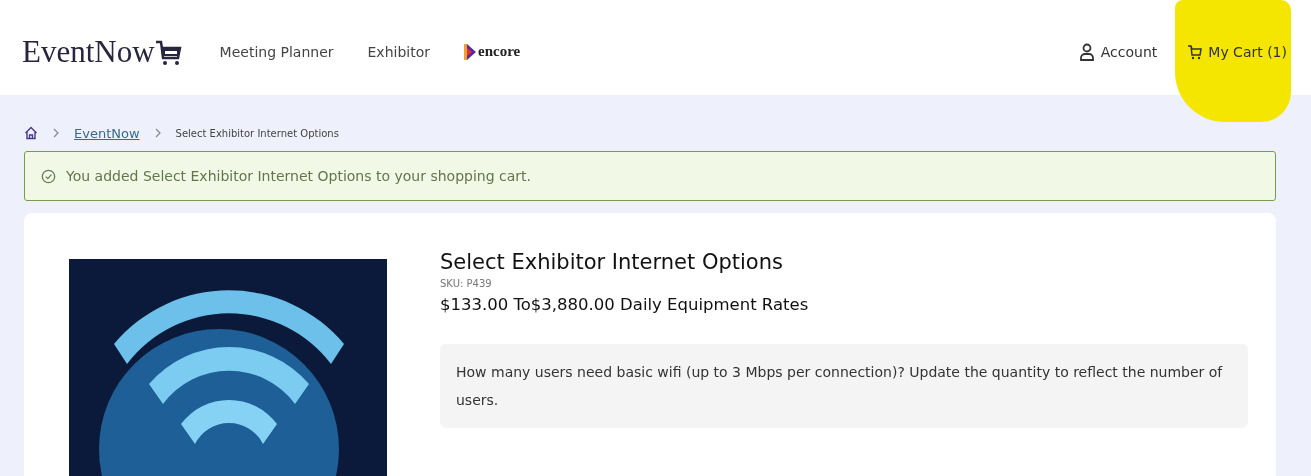 This screenshot has height=476, width=1311. Describe the element at coordinates (466, 283) in the screenshot. I see `product-sku: SKU: P439` at that location.